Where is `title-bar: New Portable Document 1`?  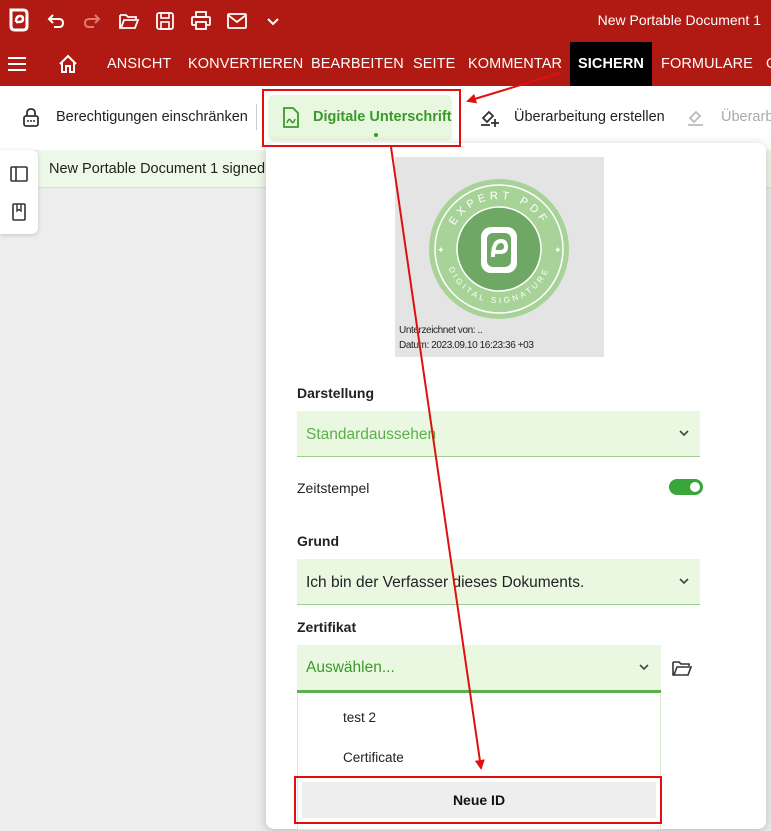
title-bar: New Portable Document 1 is located at coordinates (385, 21).